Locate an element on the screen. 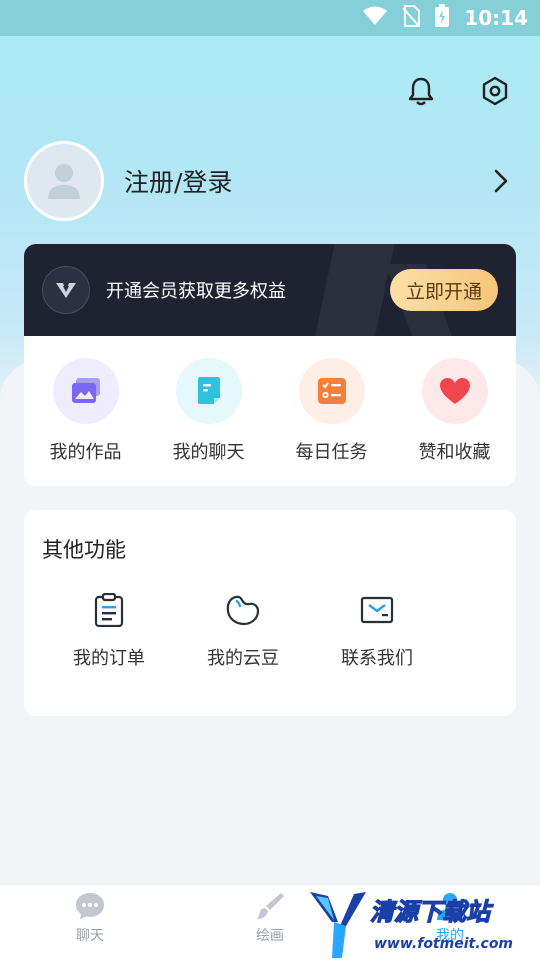 This screenshot has width=540, height=960. quick-action-favorites: 赞和收藏 is located at coordinates (455, 422).